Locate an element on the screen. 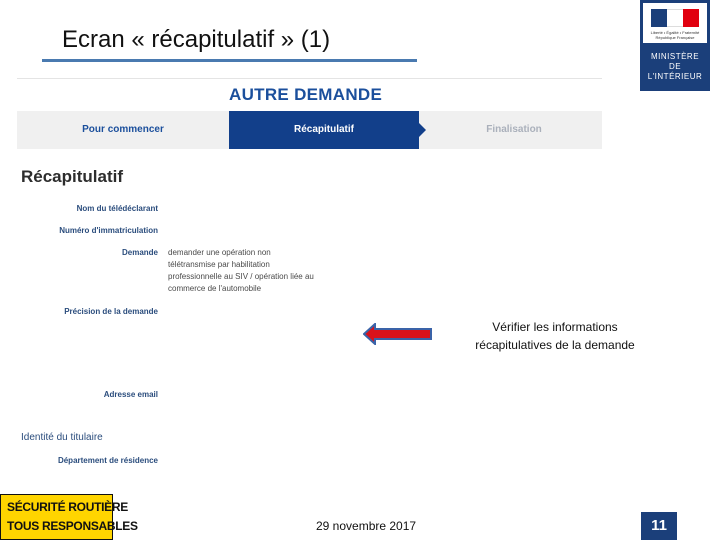 This screenshot has width=720, height=540. title-underline is located at coordinates (229, 60).